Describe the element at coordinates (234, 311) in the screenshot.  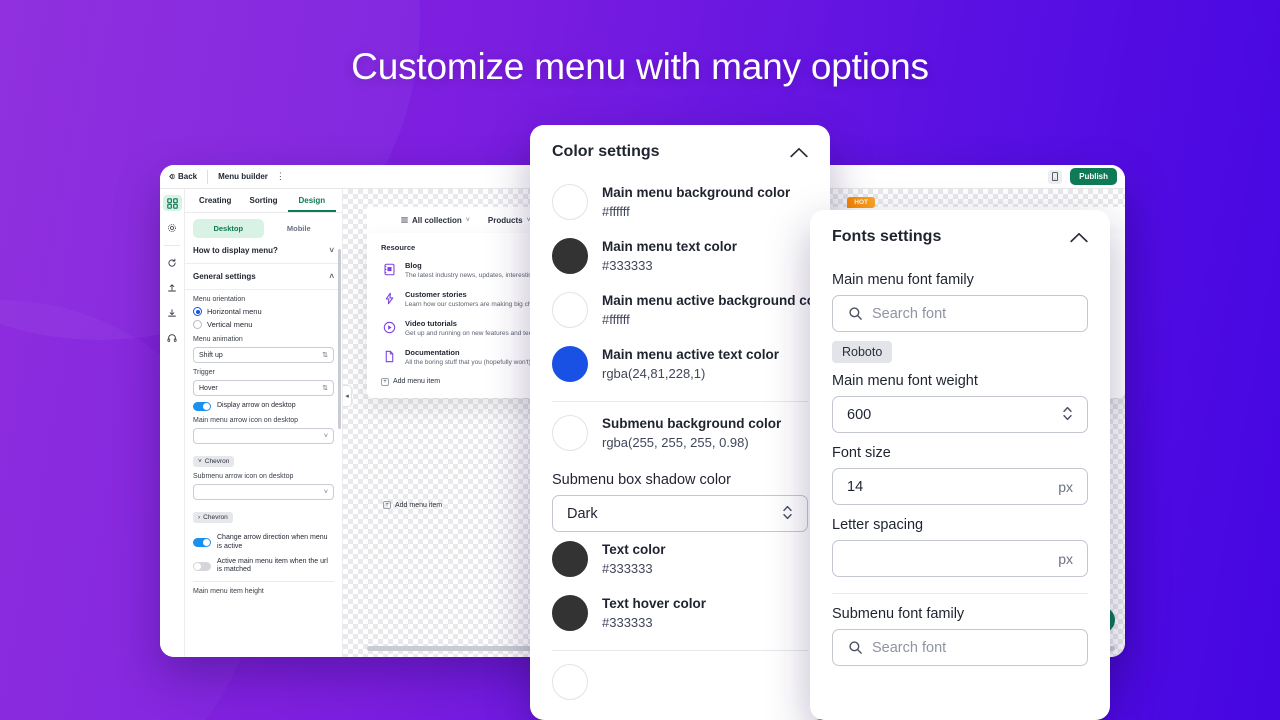
I see `radio-label-horizontal: Horizontal menu` at that location.